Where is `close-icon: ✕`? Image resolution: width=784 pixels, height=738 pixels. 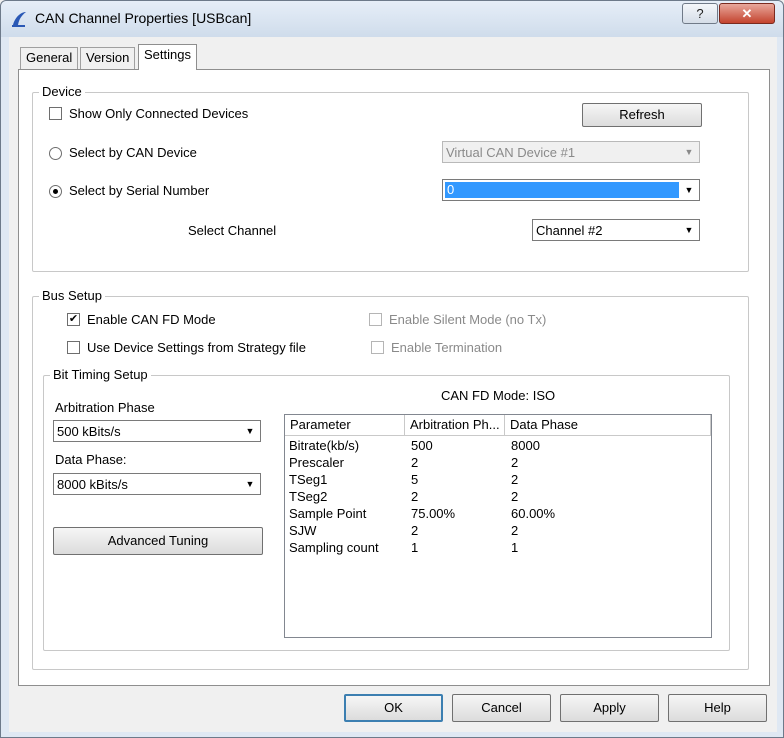 close-icon: ✕ is located at coordinates (747, 13).